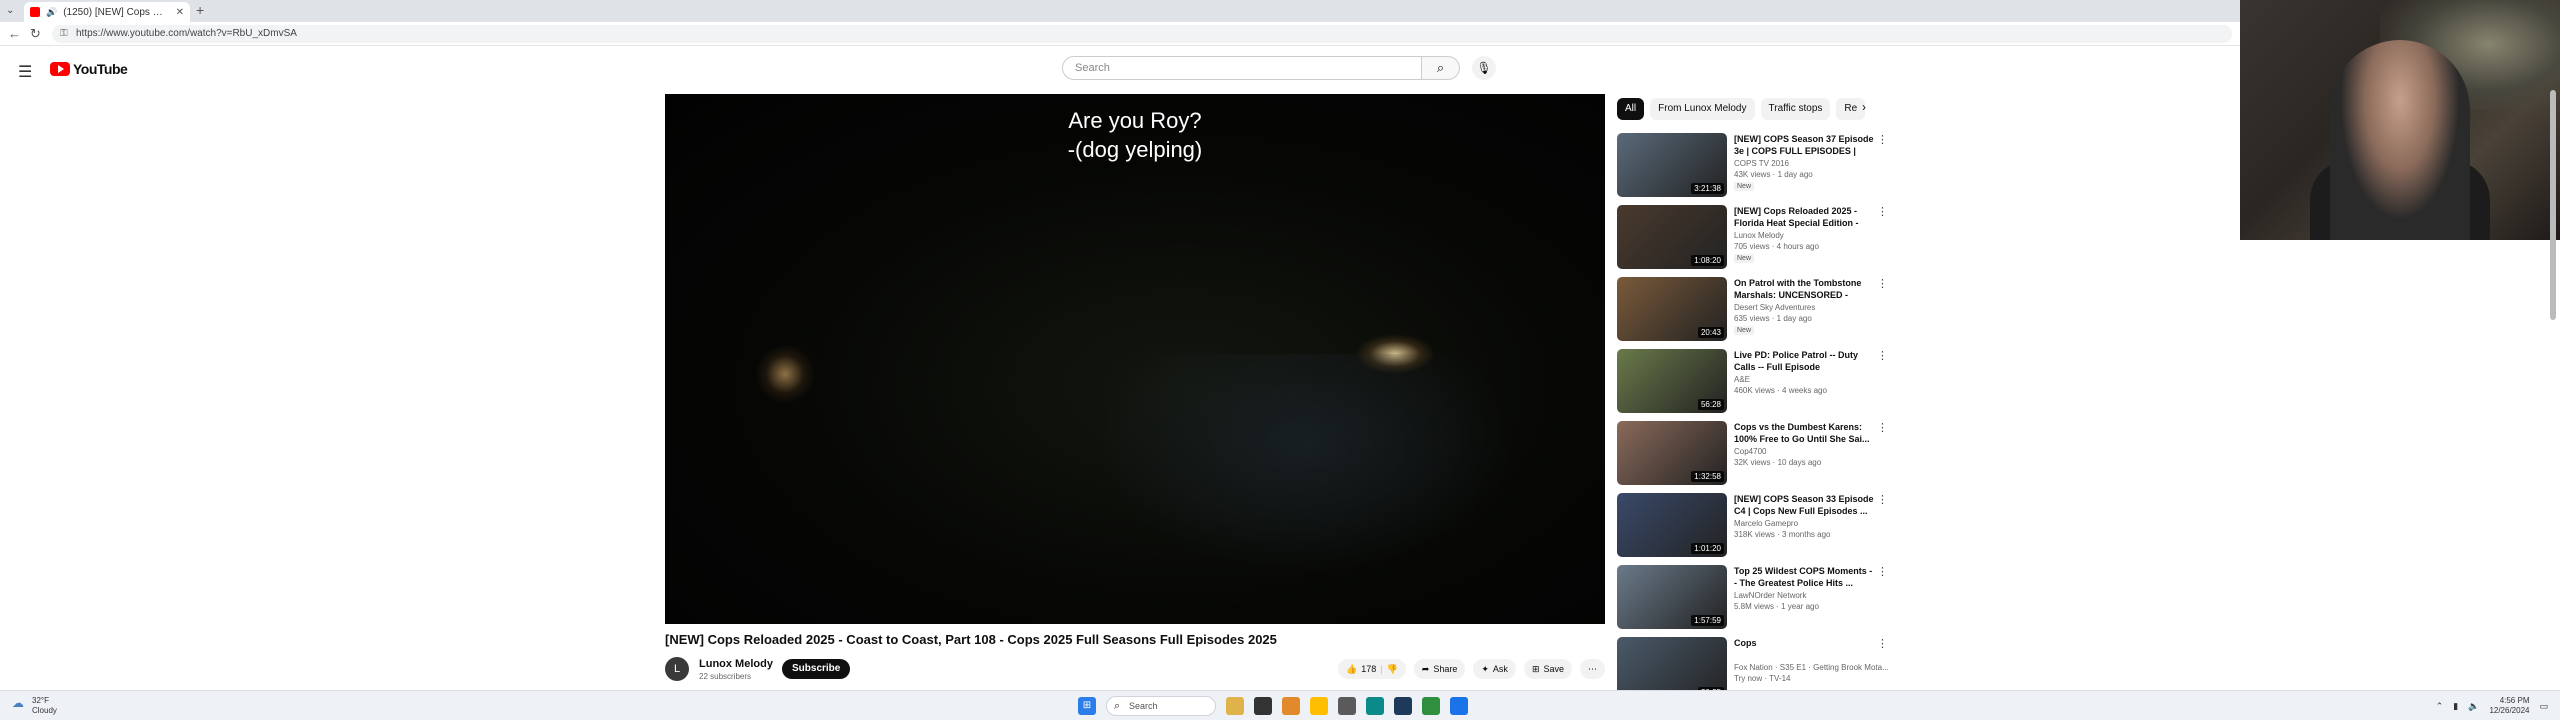  Describe the element at coordinates (1484, 68) in the screenshot. I see `mic-button: 🎙` at that location.